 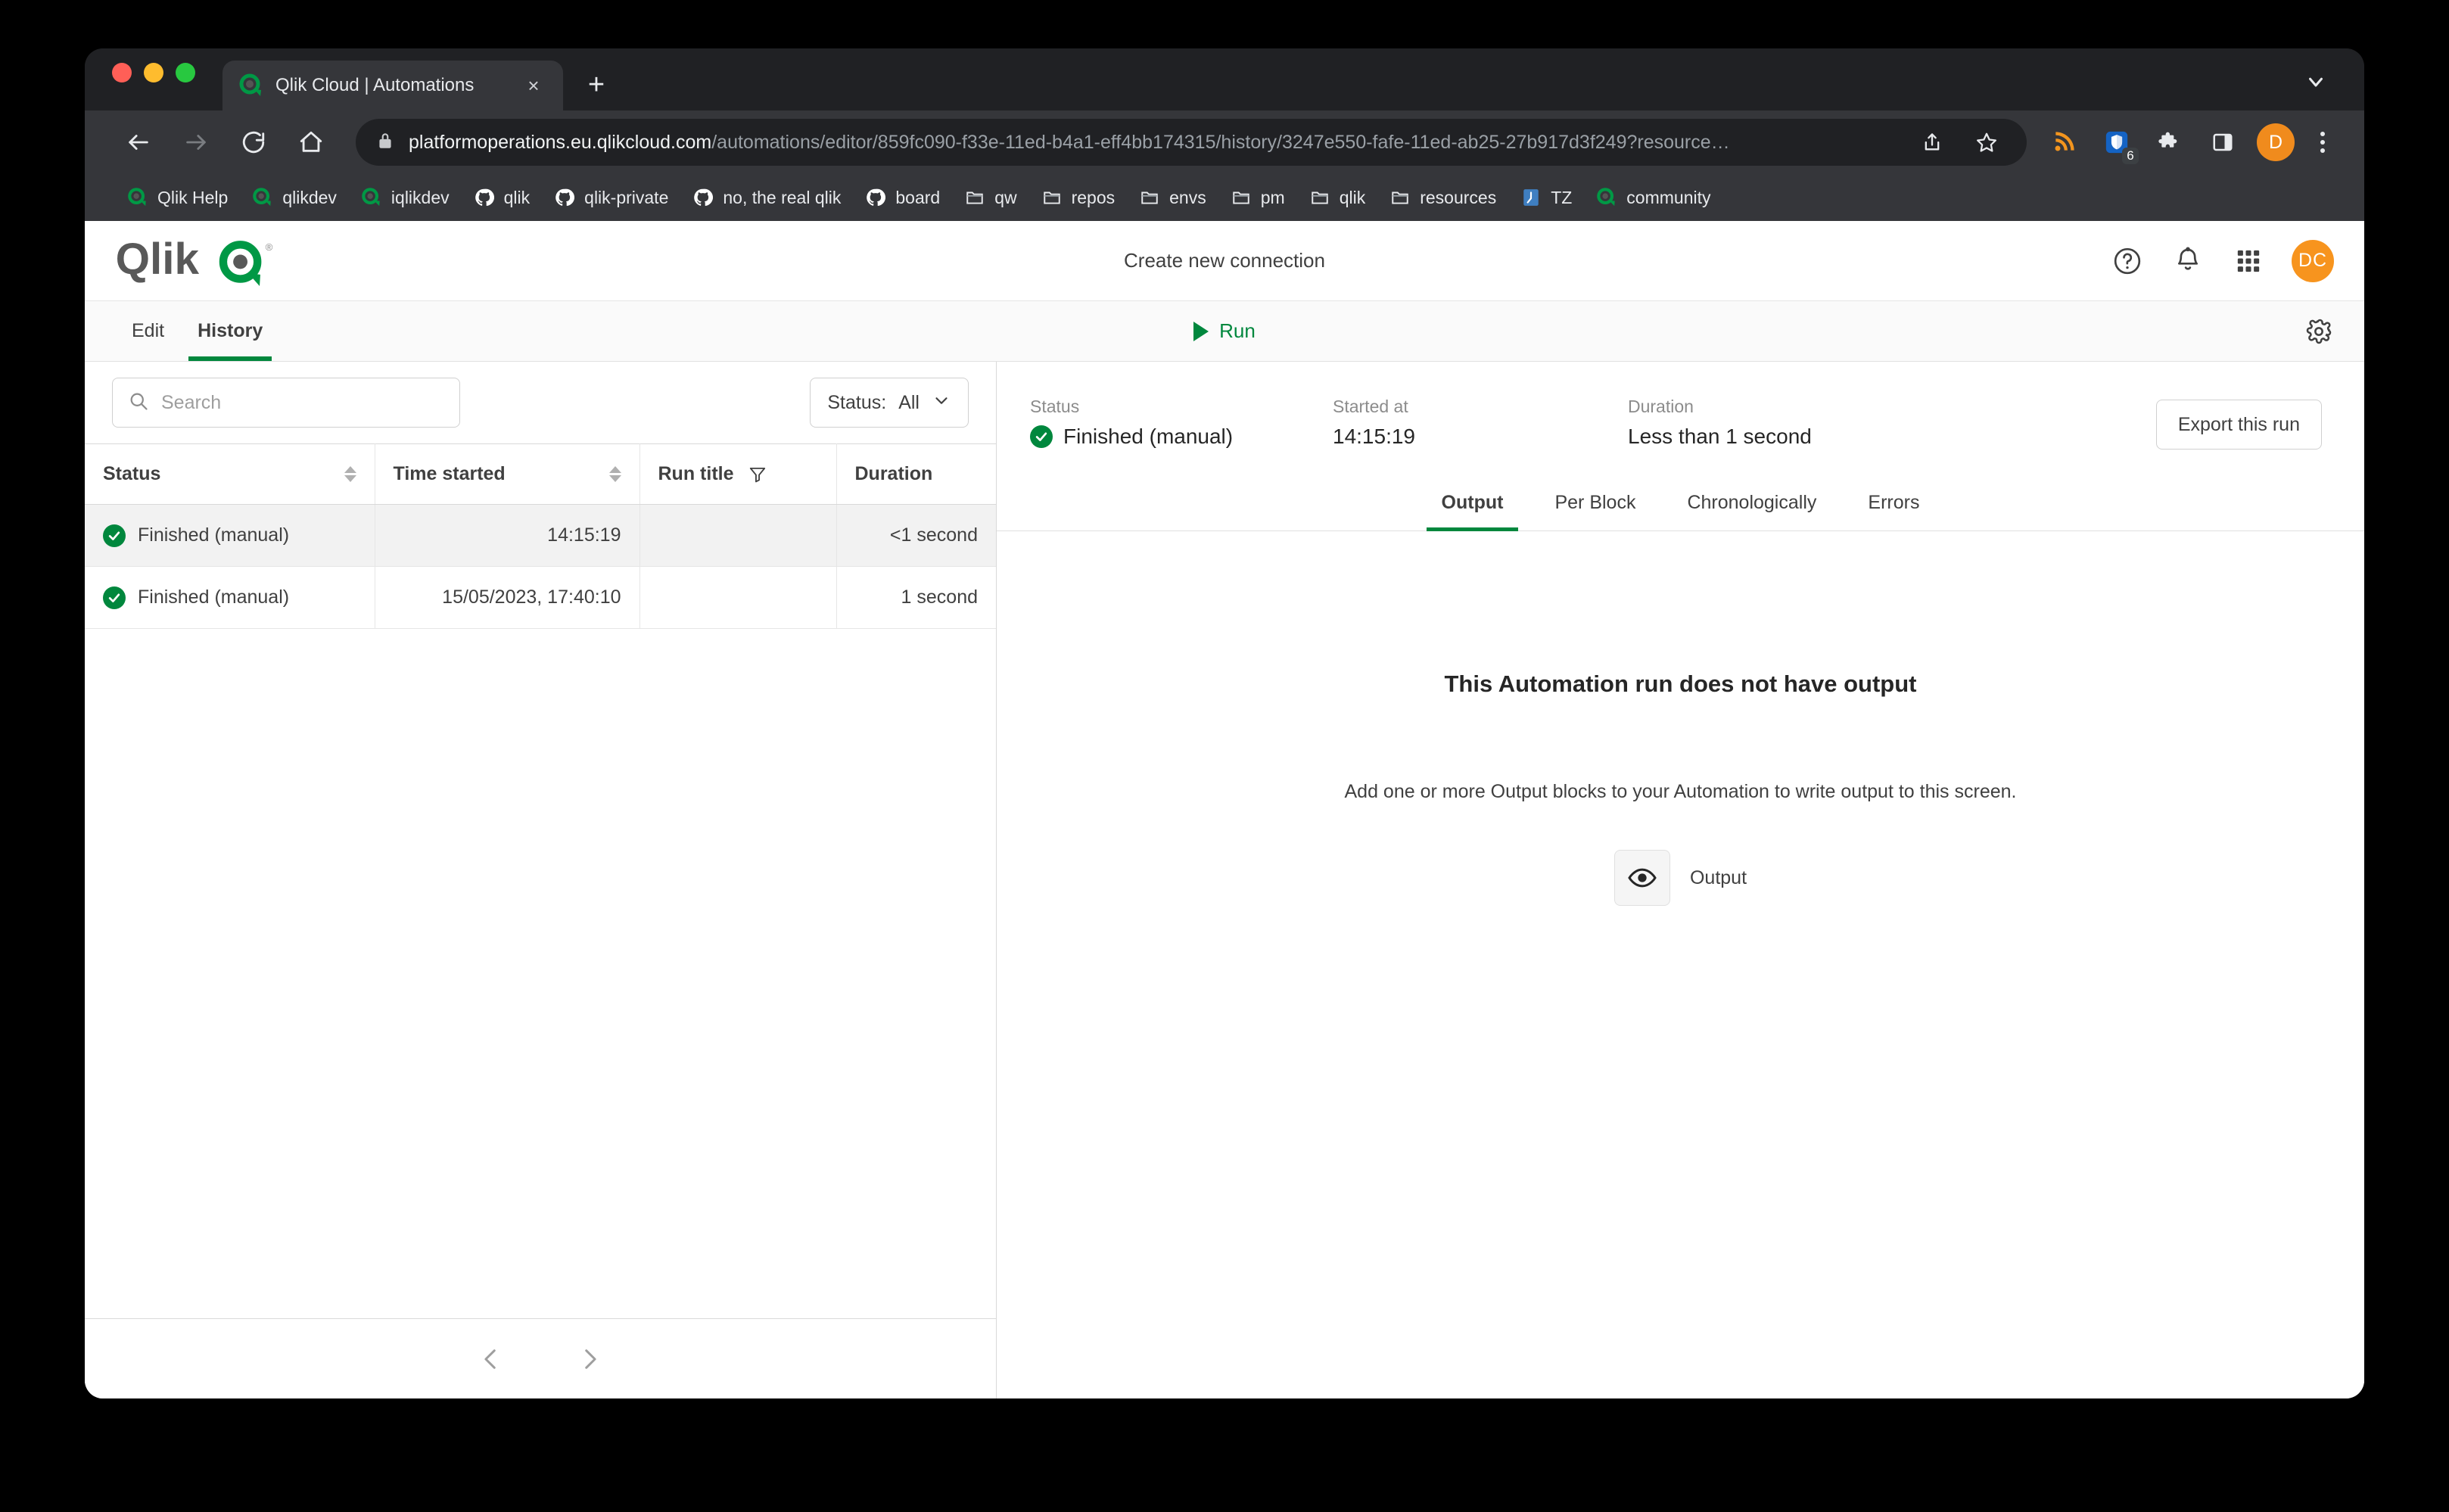 What do you see at coordinates (894, 473) in the screenshot?
I see `column-label: Duration` at bounding box center [894, 473].